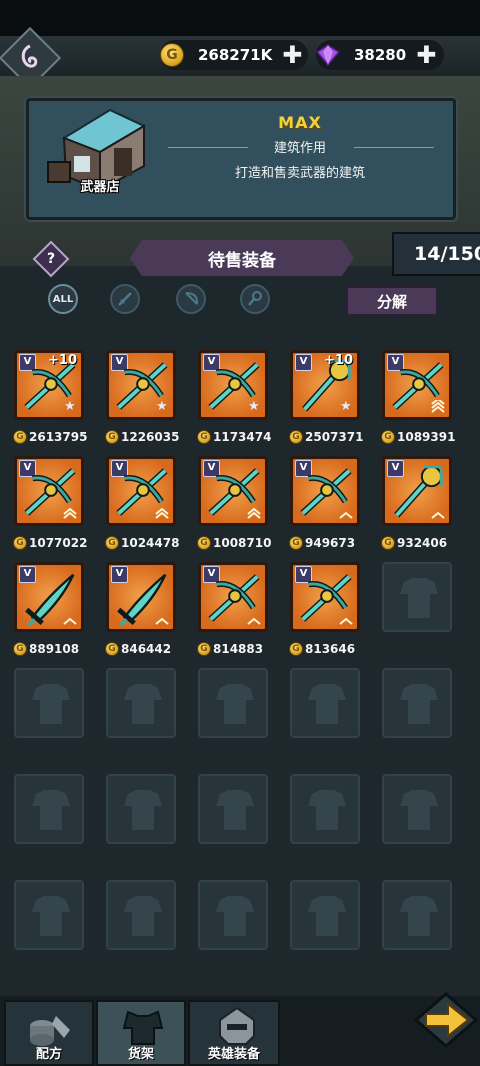 The height and width of the screenshot is (1066, 480). I want to click on gold-amount: 268271K, so click(235, 55).